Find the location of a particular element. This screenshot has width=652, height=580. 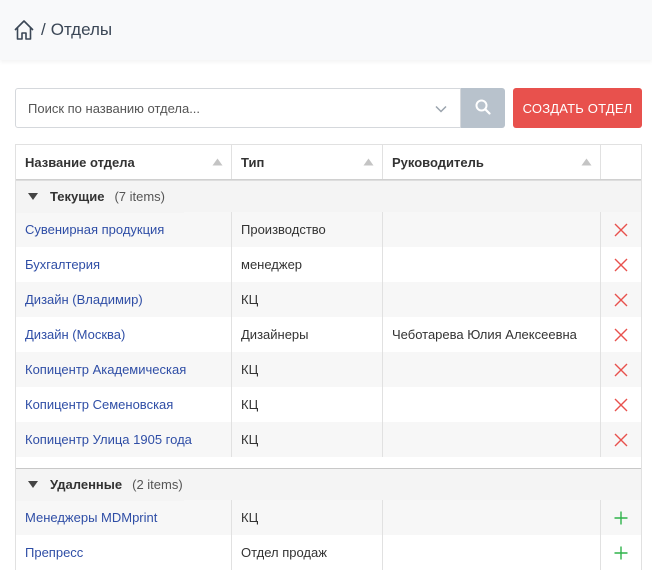

department-link: Копицентр Семеновская is located at coordinates (99, 404).